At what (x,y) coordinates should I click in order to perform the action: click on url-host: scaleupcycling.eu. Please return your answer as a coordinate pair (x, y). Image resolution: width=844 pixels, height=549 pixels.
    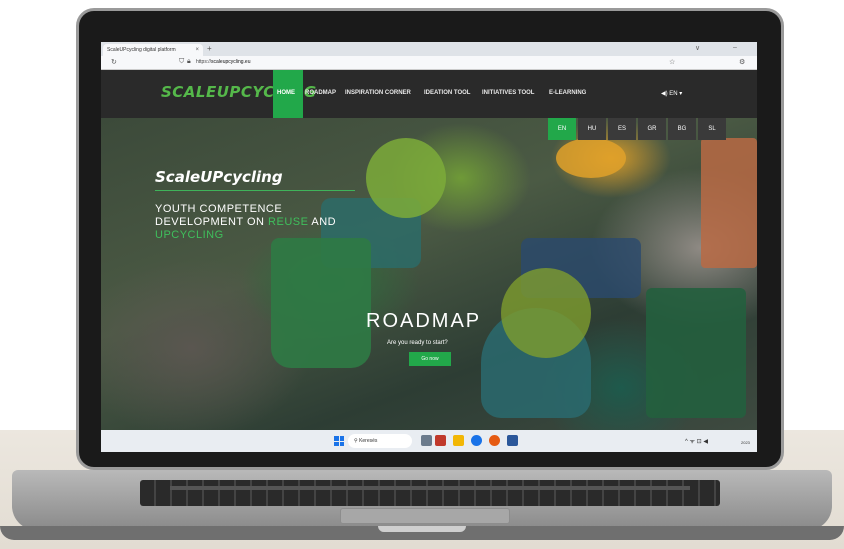
    Looking at the image, I should click on (231, 62).